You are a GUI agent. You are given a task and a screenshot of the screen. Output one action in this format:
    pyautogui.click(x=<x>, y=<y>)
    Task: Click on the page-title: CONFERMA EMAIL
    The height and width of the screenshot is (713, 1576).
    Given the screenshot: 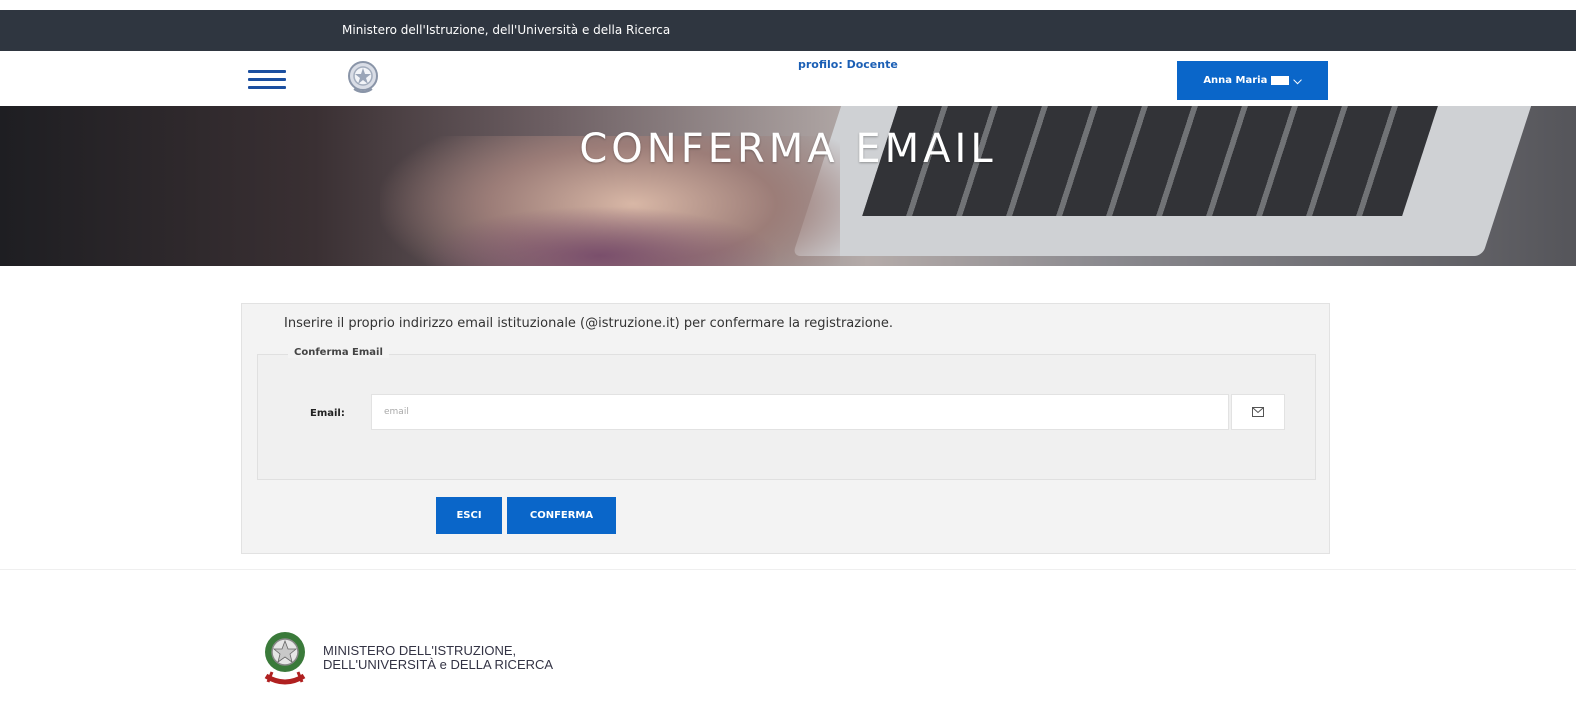 What is the action you would take?
    pyautogui.click(x=788, y=149)
    